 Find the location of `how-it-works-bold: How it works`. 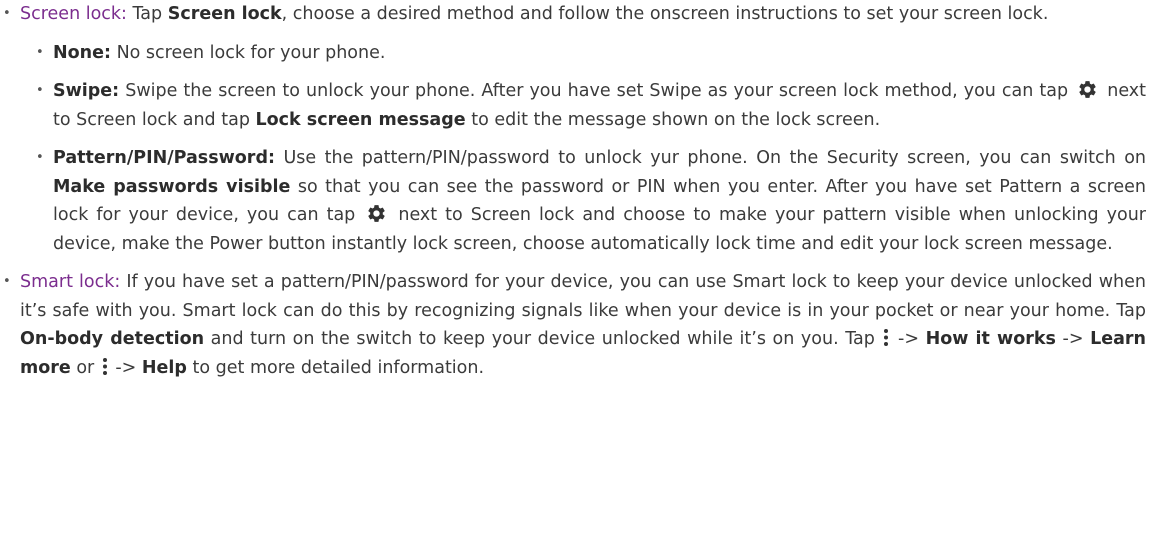

how-it-works-bold: How it works is located at coordinates (990, 339).